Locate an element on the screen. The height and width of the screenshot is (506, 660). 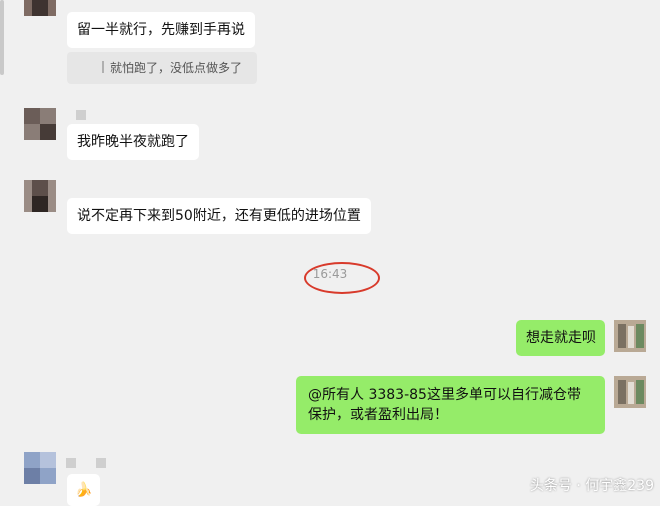
message-bubble: 🍌 is located at coordinates (84, 490).